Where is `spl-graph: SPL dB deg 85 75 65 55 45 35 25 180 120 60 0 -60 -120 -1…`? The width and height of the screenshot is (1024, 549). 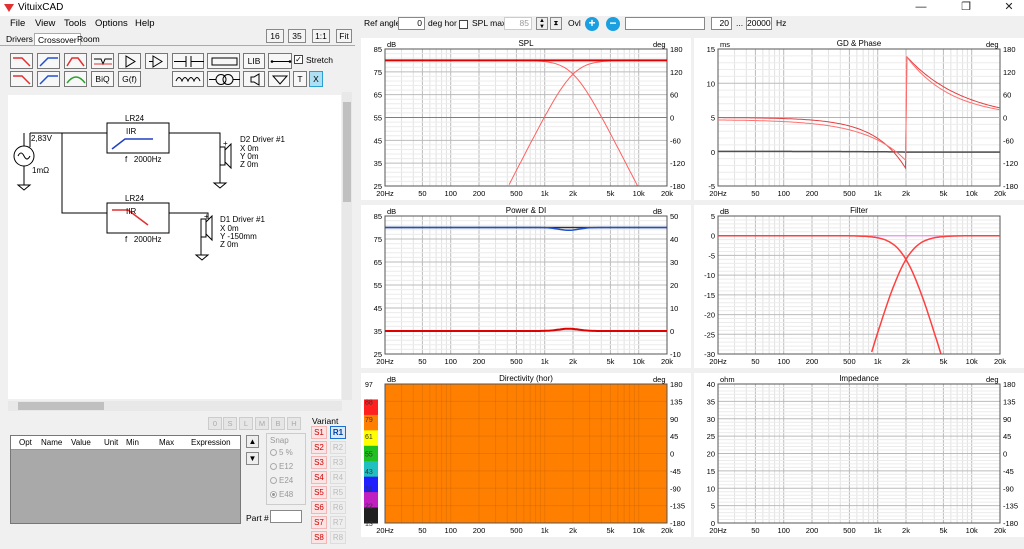 spl-graph: SPL dB deg 85 75 65 55 45 35 25 180 120 60 0 -60 -120 -1… is located at coordinates (526, 119).